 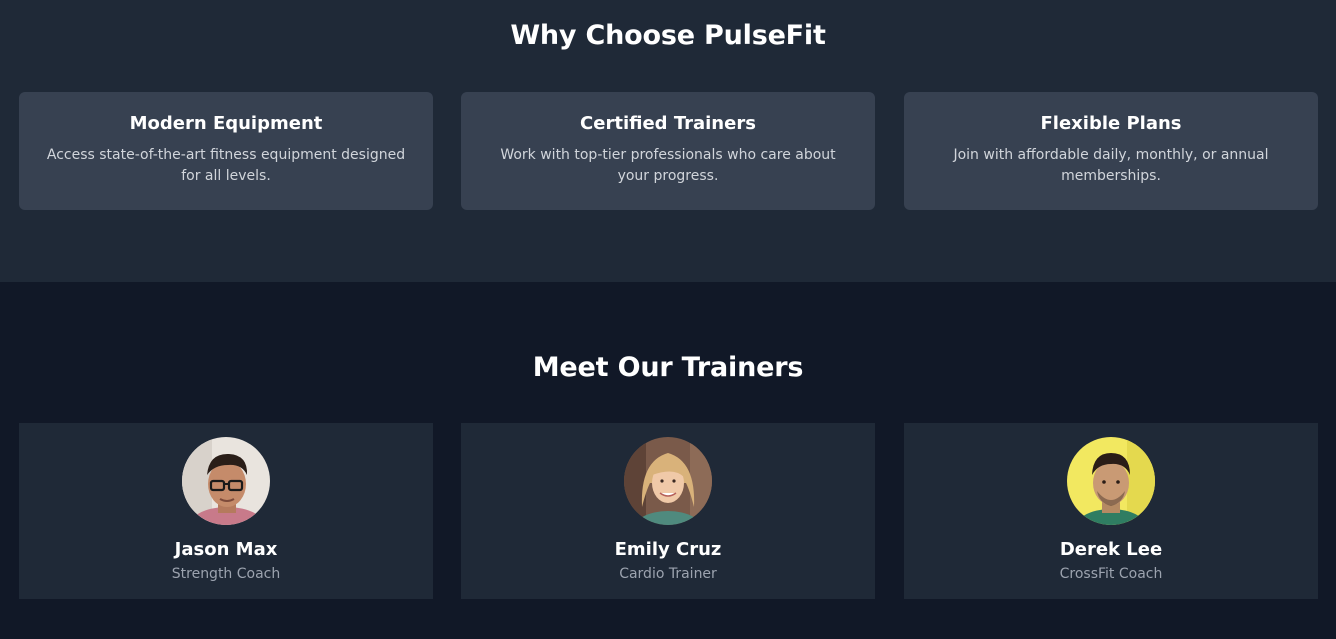 I want to click on trainers-title: Meet Our Trainers, so click(x=668, y=367).